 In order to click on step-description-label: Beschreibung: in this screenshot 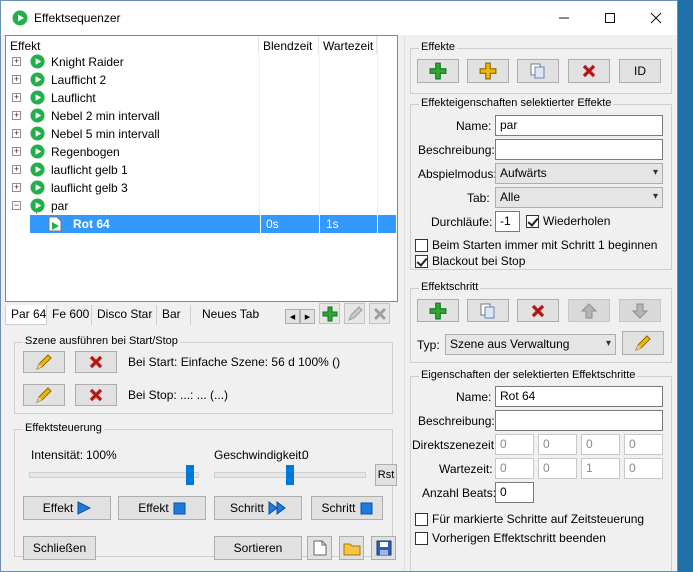, I will do `click(456, 421)`.